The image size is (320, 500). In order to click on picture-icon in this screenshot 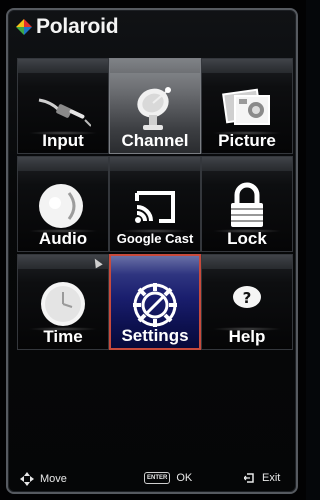, I will do `click(247, 108)`.